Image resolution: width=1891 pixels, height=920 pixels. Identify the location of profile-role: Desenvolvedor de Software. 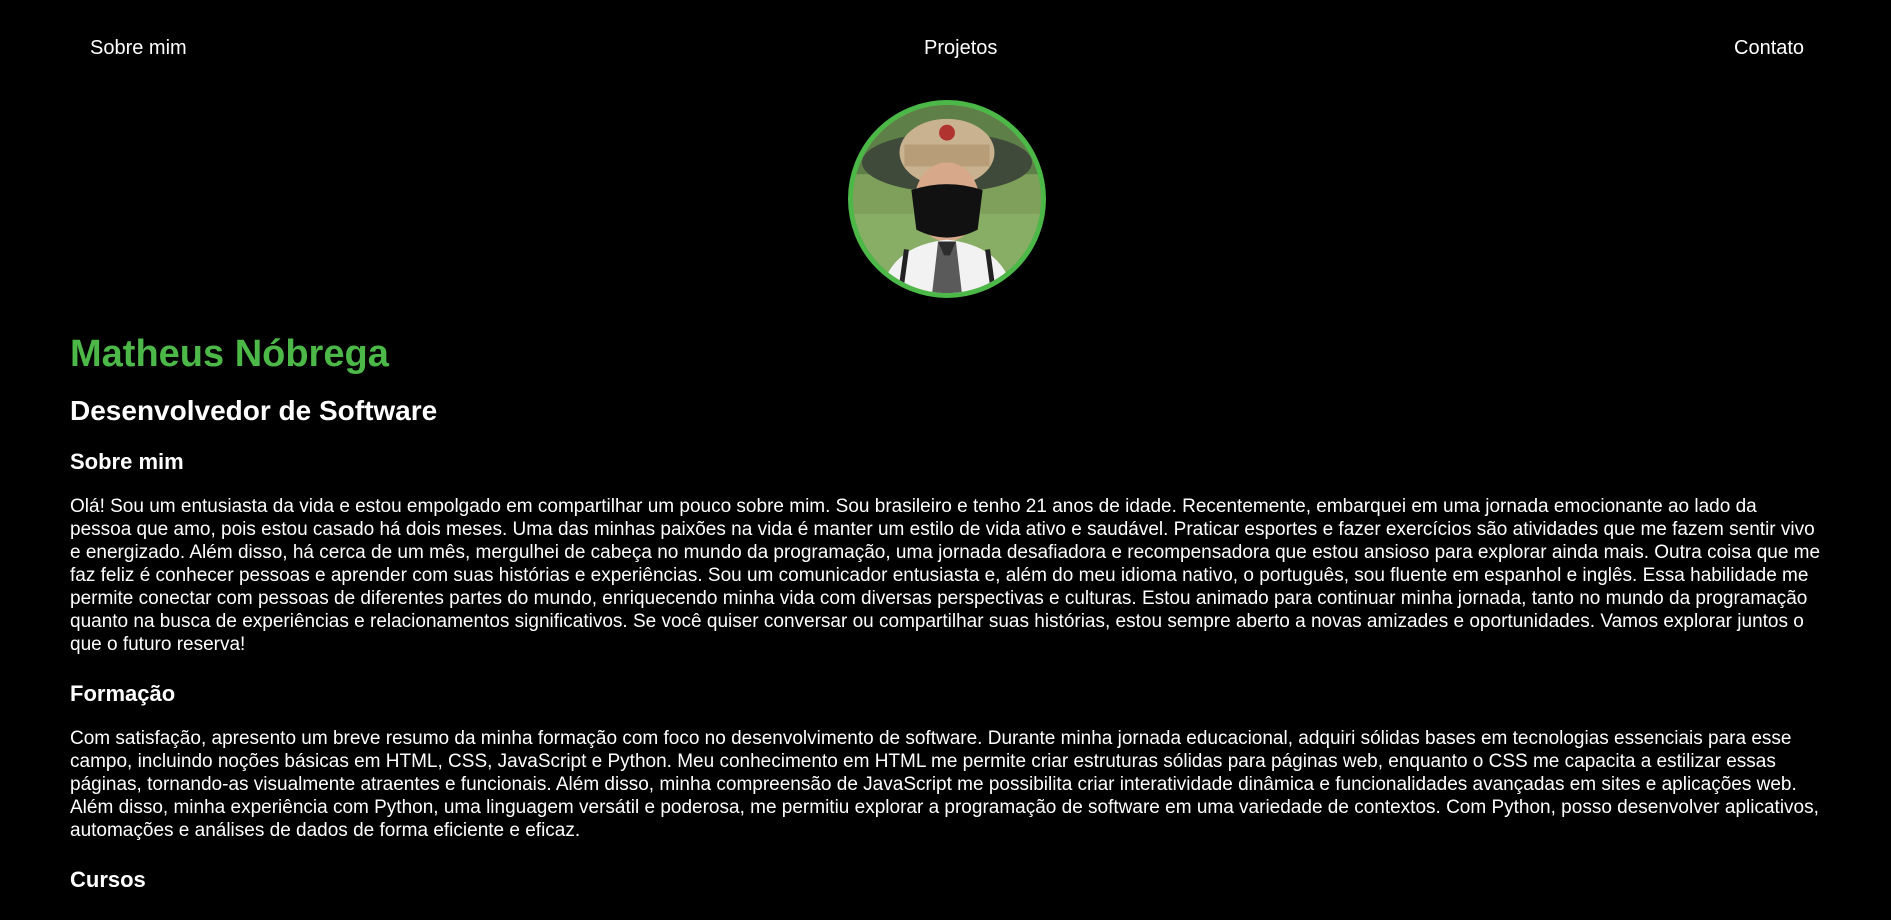
(254, 410).